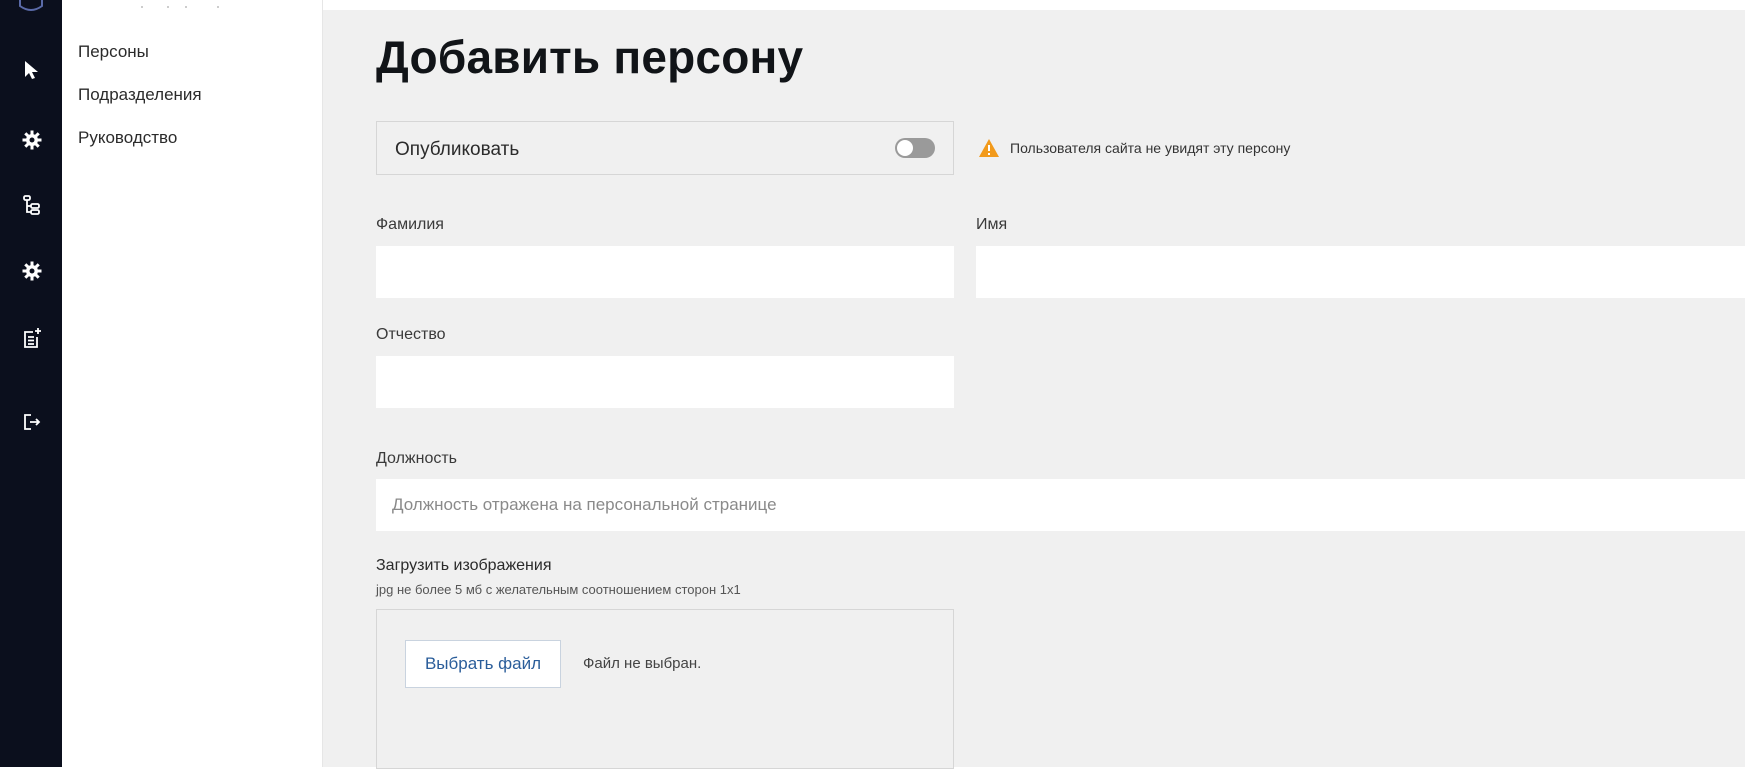 The height and width of the screenshot is (769, 1745). I want to click on last-name-label: Фамилия, so click(410, 224).